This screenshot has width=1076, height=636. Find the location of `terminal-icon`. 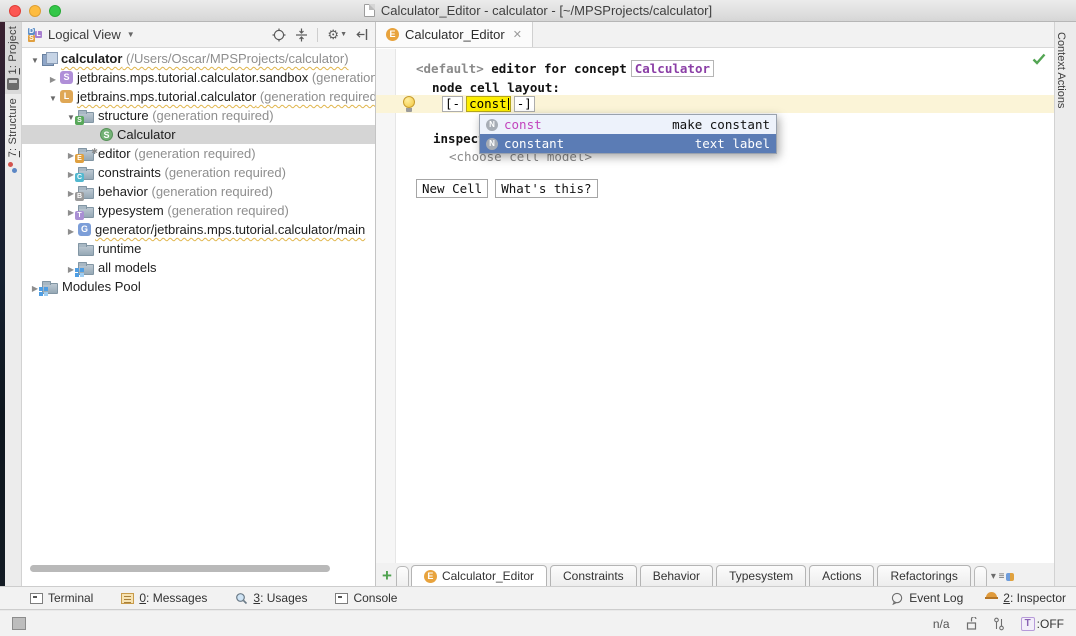

terminal-icon is located at coordinates (36, 598).